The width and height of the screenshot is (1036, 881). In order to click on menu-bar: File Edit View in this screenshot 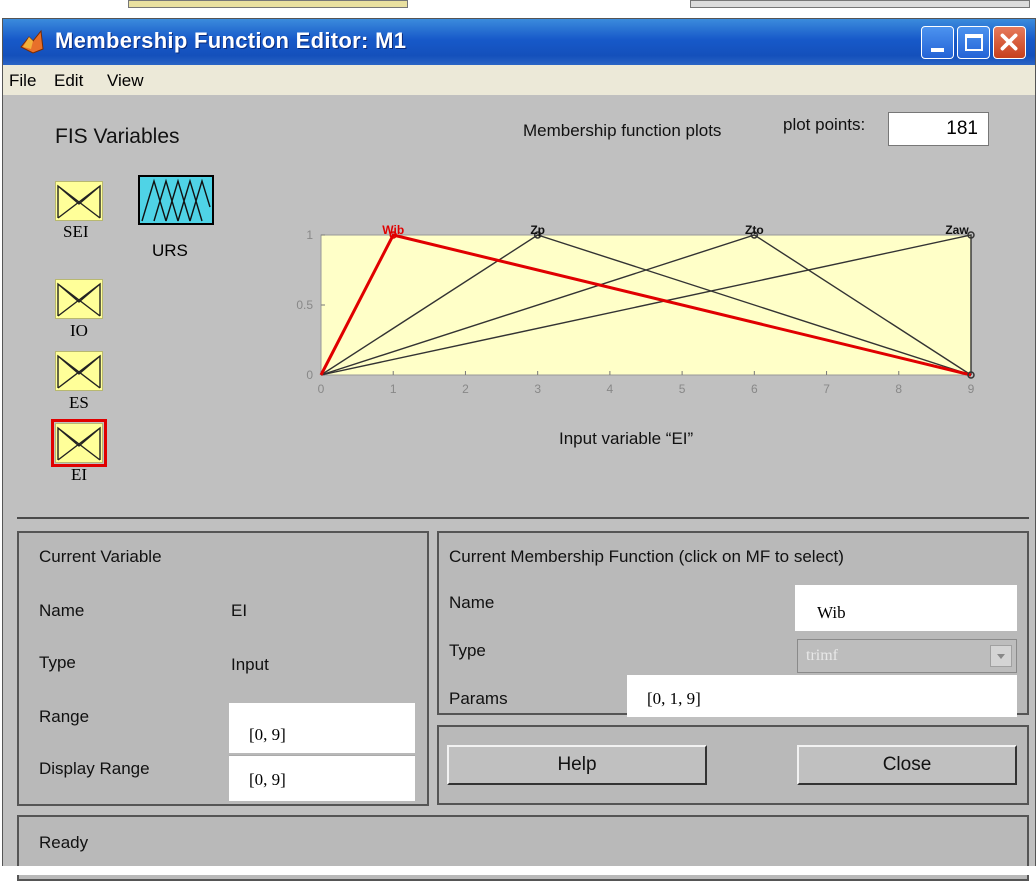, I will do `click(519, 80)`.